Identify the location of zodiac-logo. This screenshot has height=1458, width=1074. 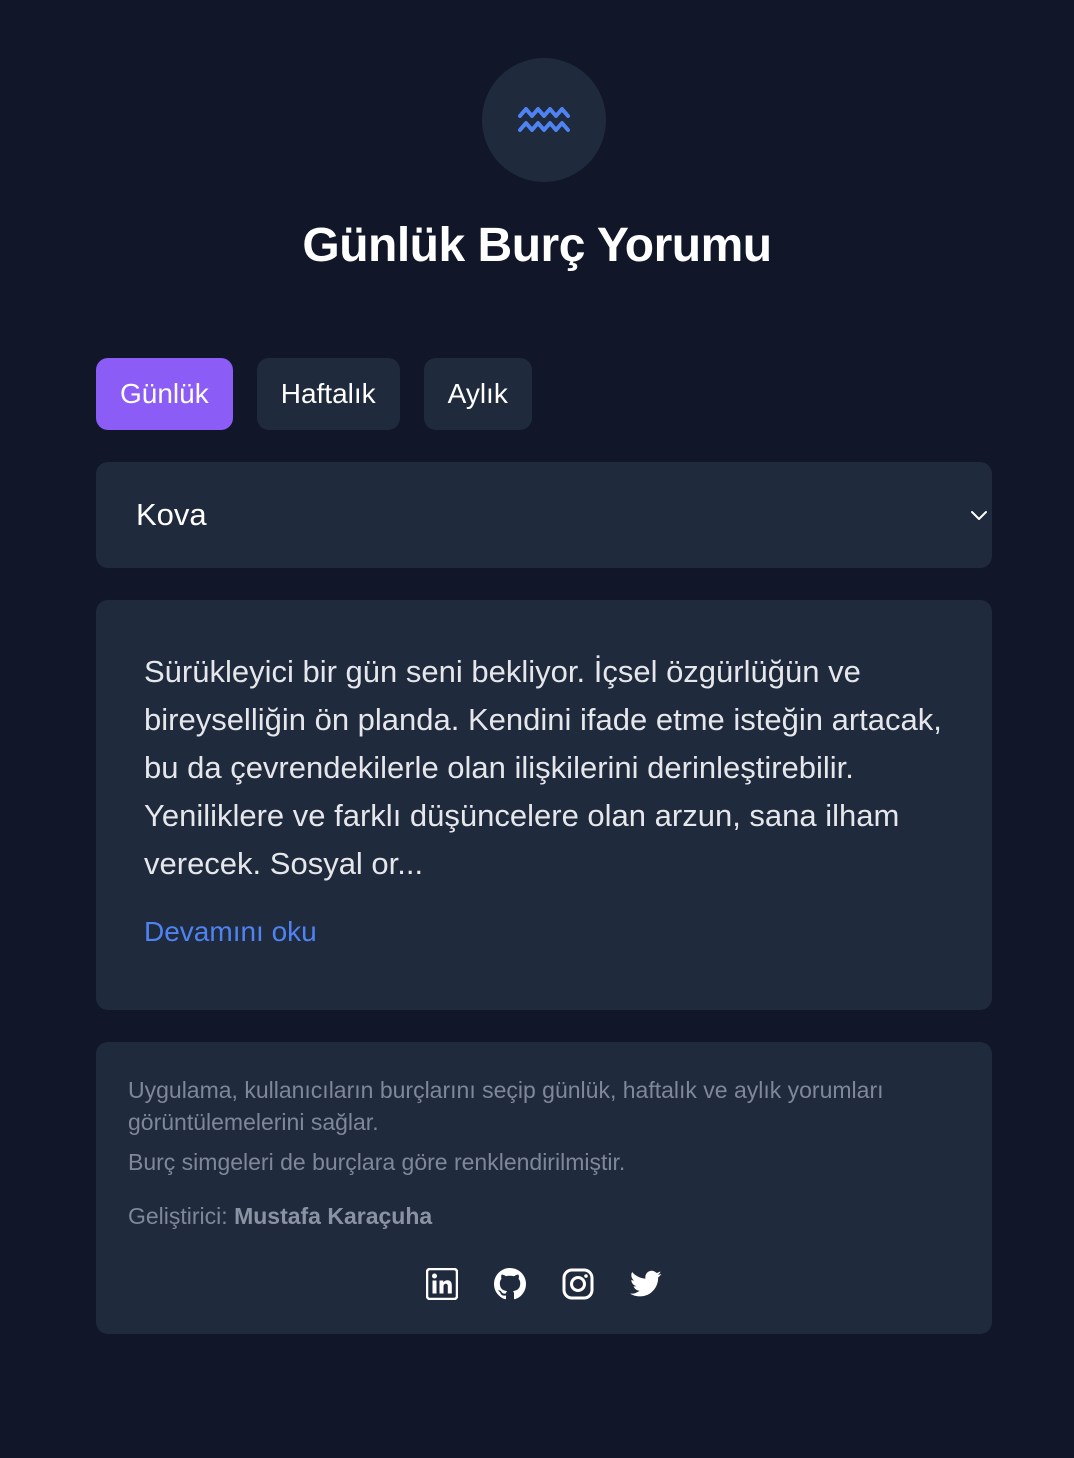
(544, 120).